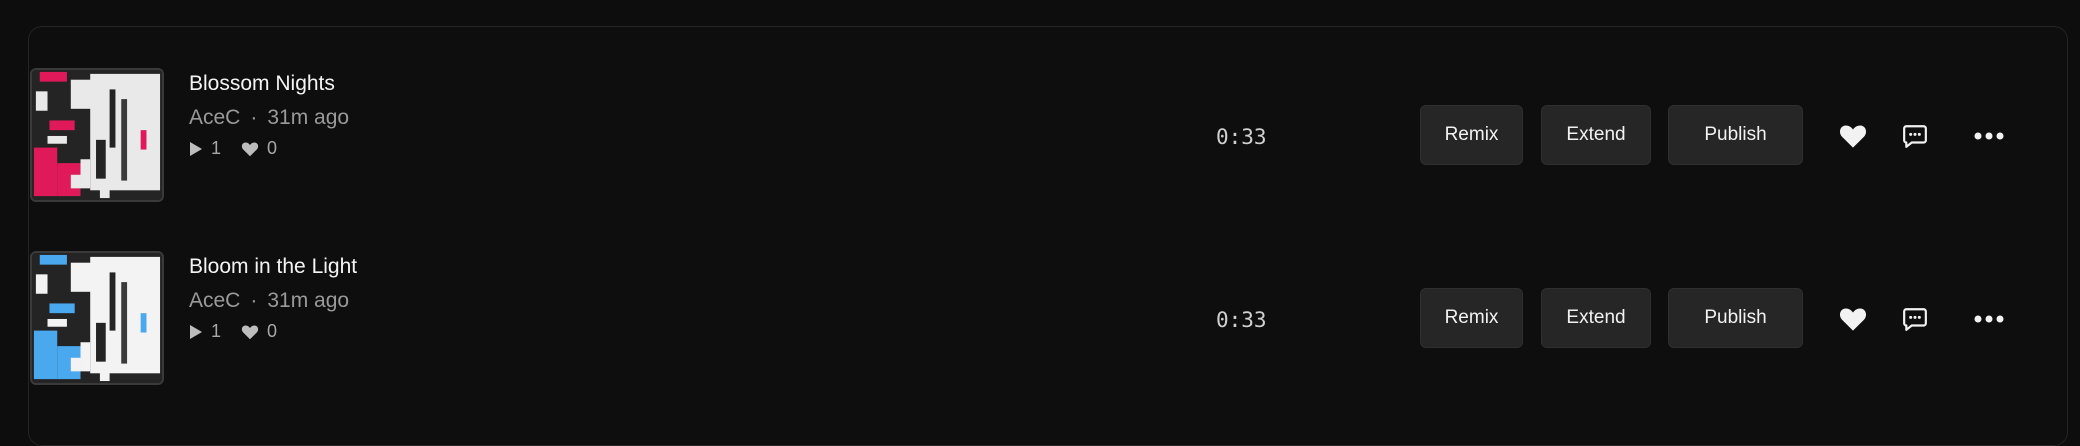 The image size is (2080, 446). Describe the element at coordinates (273, 267) in the screenshot. I see `track-title: Bloom in the Light` at that location.